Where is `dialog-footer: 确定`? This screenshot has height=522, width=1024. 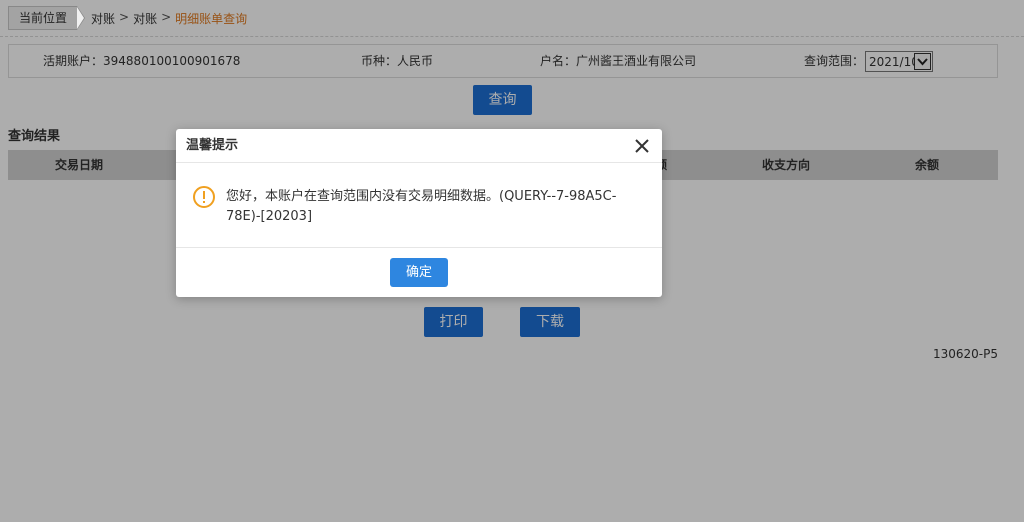
dialog-footer: 确定 is located at coordinates (419, 272).